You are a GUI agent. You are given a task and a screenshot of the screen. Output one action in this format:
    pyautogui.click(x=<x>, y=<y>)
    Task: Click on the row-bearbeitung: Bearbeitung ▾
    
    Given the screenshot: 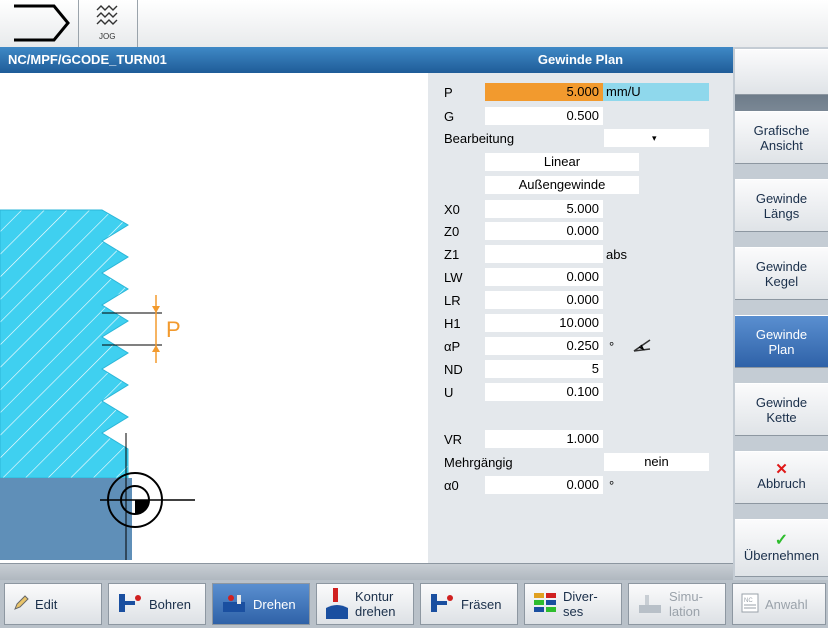 What is the action you would take?
    pyautogui.click(x=580, y=138)
    